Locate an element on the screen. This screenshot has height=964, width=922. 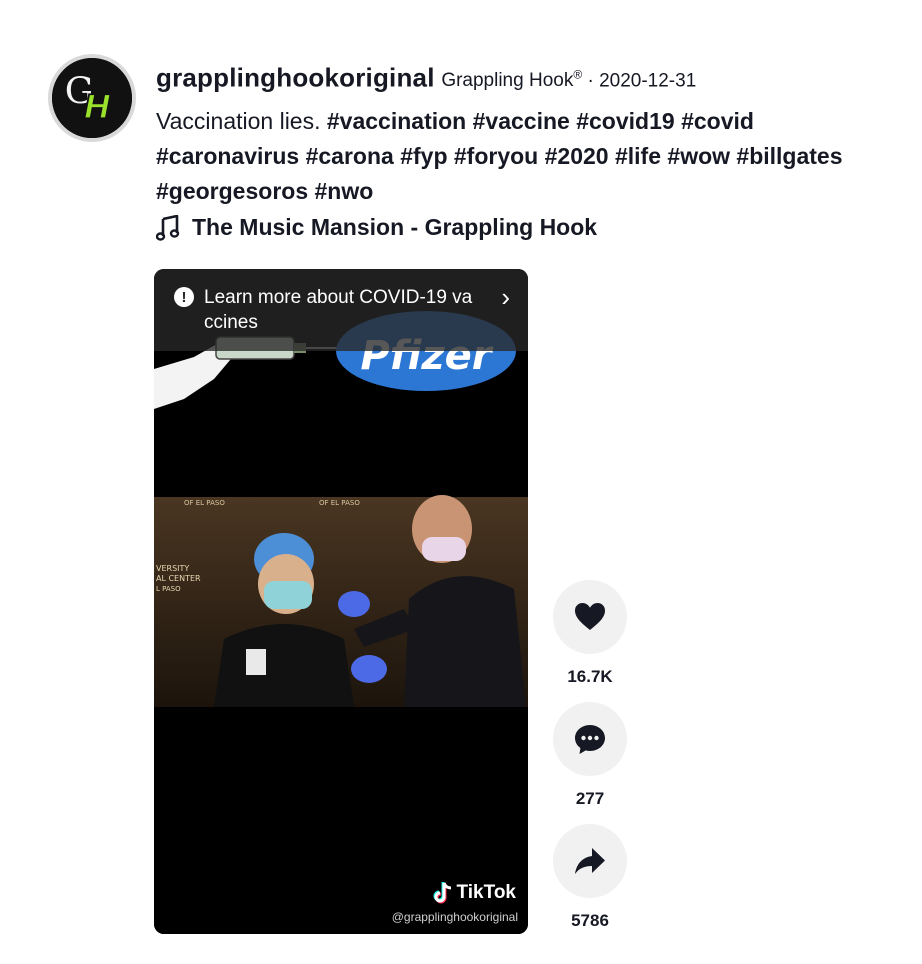
comment-action: 277 is located at coordinates (590, 756).